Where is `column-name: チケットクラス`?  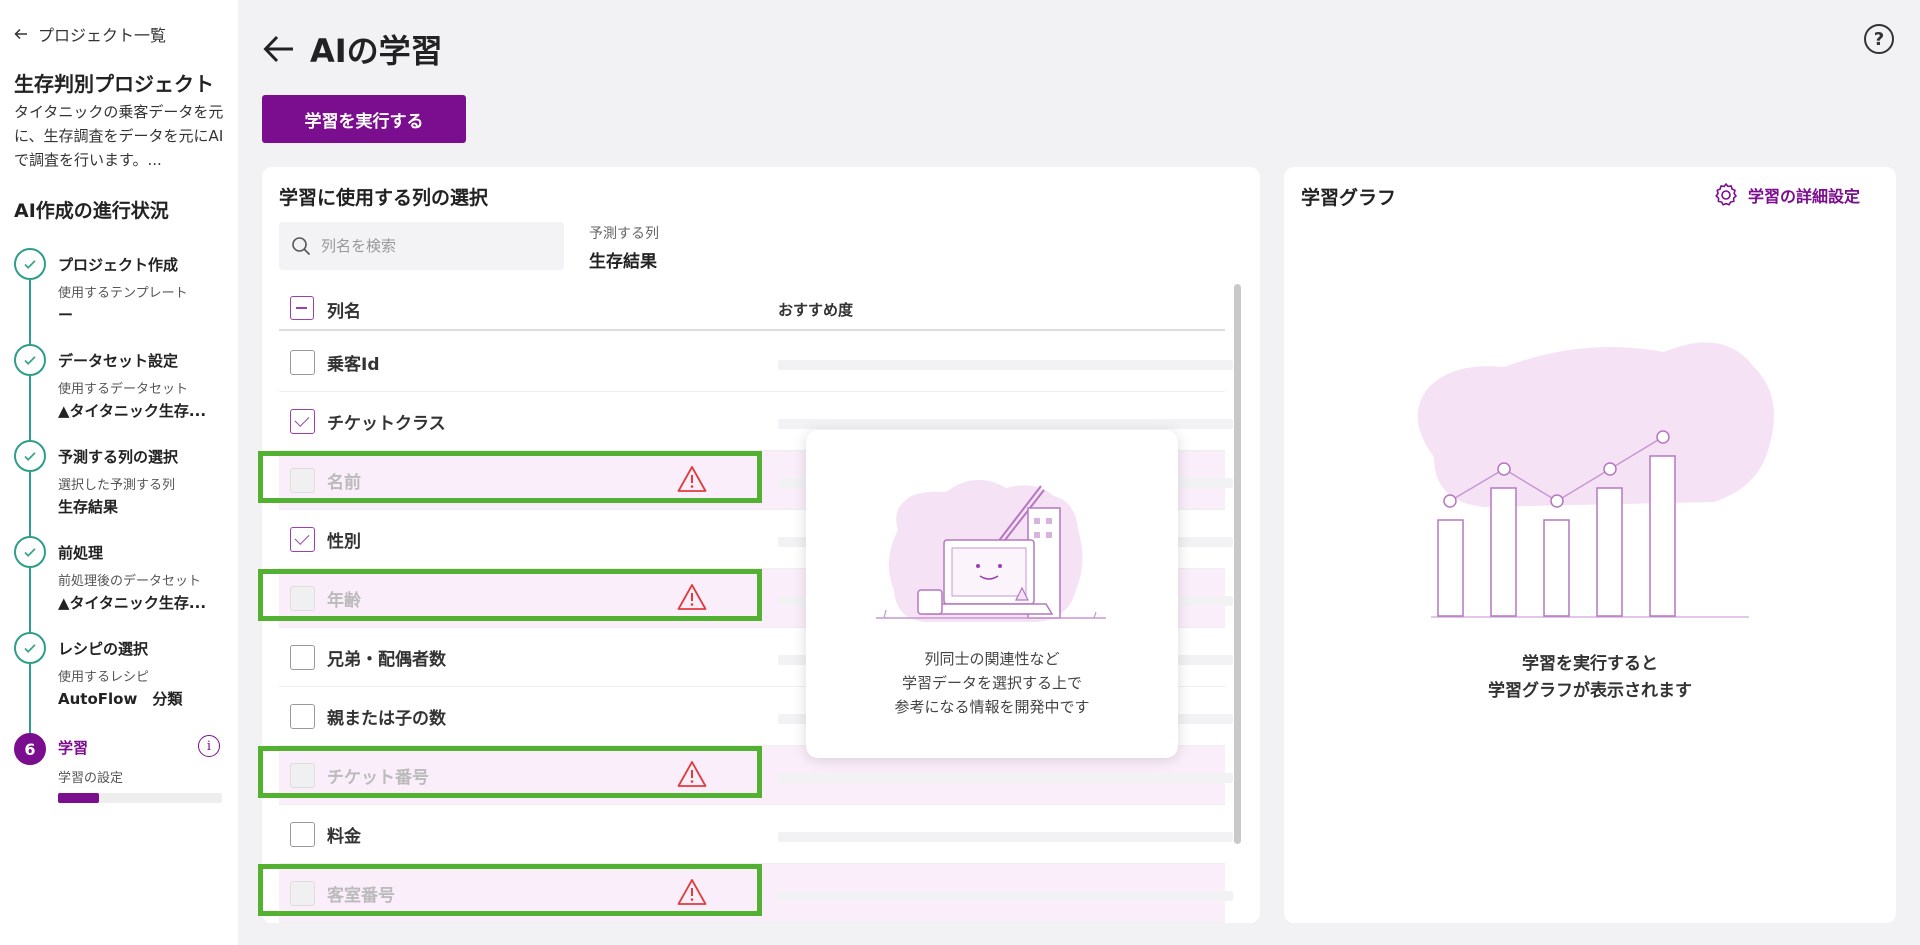
column-name: チケットクラス is located at coordinates (386, 424).